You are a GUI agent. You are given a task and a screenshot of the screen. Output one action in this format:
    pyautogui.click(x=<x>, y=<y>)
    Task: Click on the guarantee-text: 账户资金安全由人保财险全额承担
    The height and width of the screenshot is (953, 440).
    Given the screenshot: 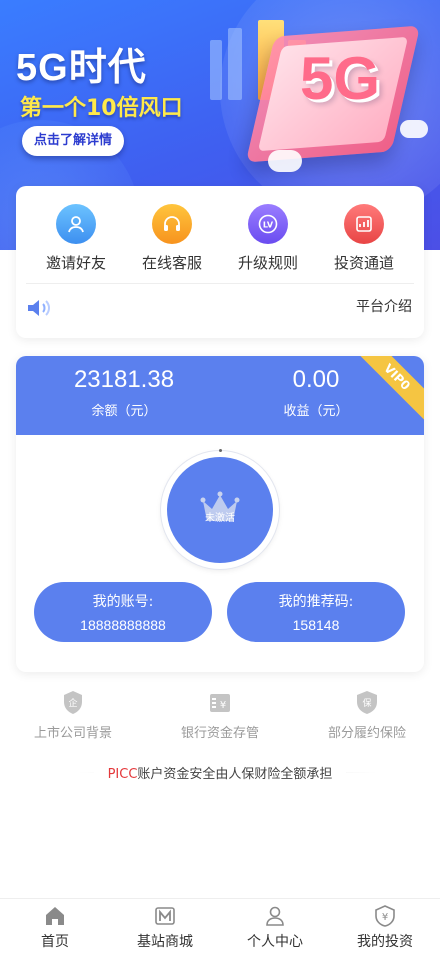 What is the action you would take?
    pyautogui.click(x=235, y=774)
    